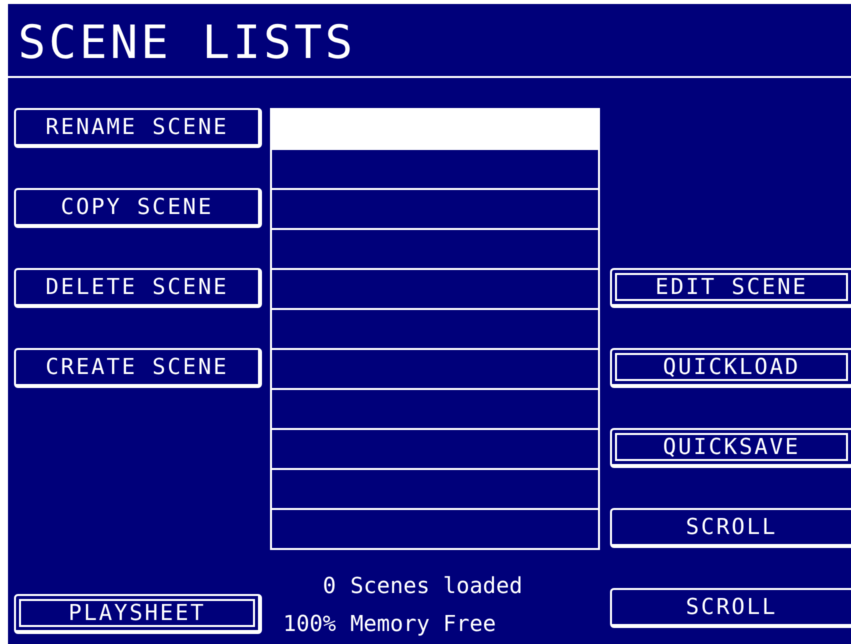 The width and height of the screenshot is (851, 644). I want to click on menu-button: QUICKLOAD, so click(730, 368).